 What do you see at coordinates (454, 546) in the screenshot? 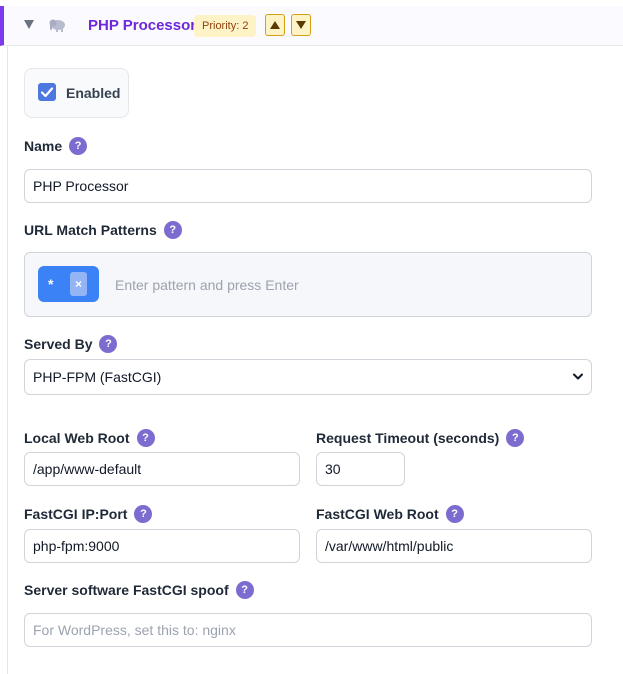
I see `fastcgi-web-root-input: /var/www/html/public` at bounding box center [454, 546].